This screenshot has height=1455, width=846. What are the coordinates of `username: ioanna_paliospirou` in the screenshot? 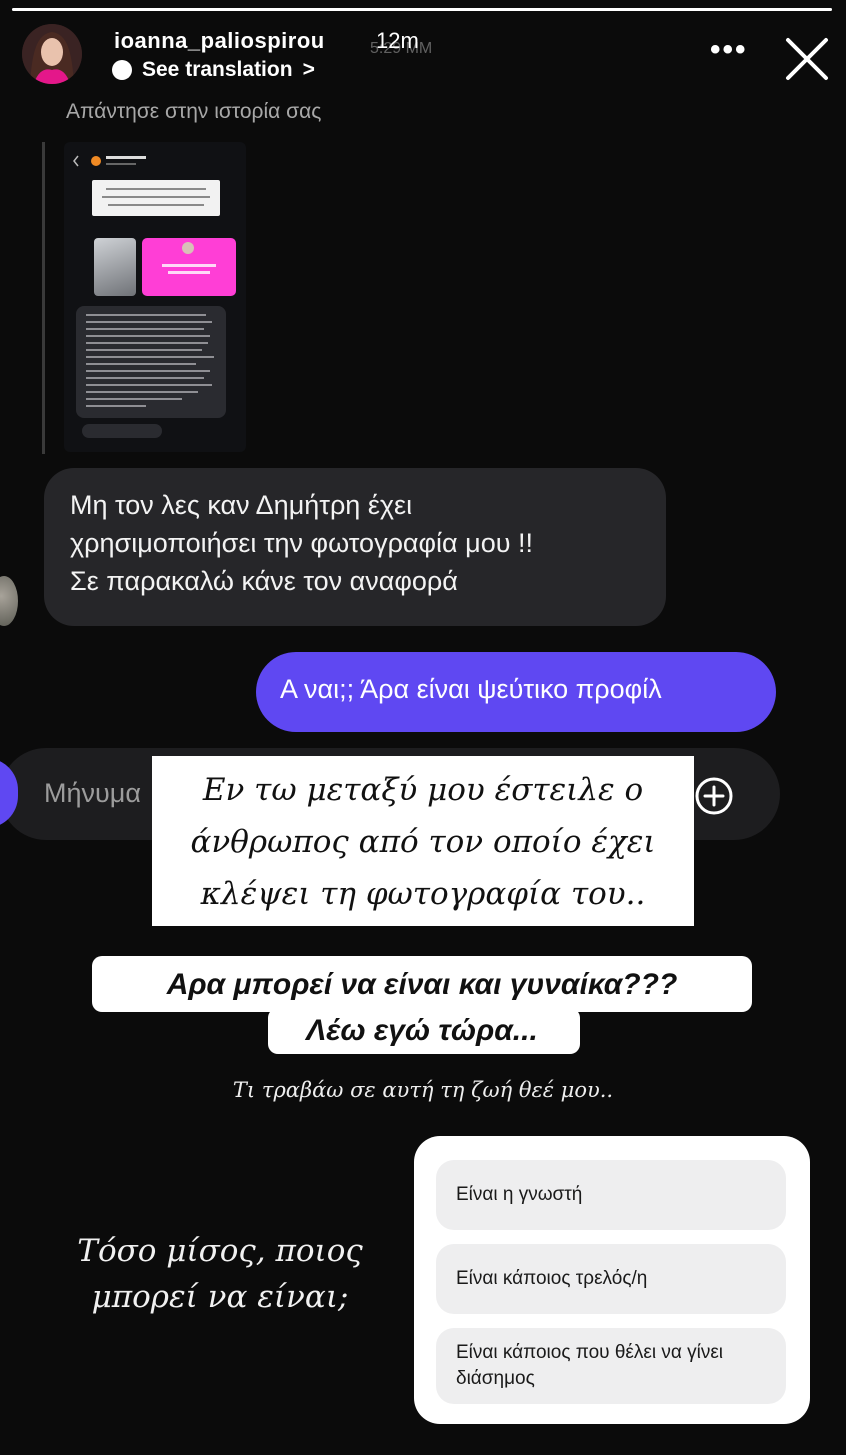 It's located at (219, 41).